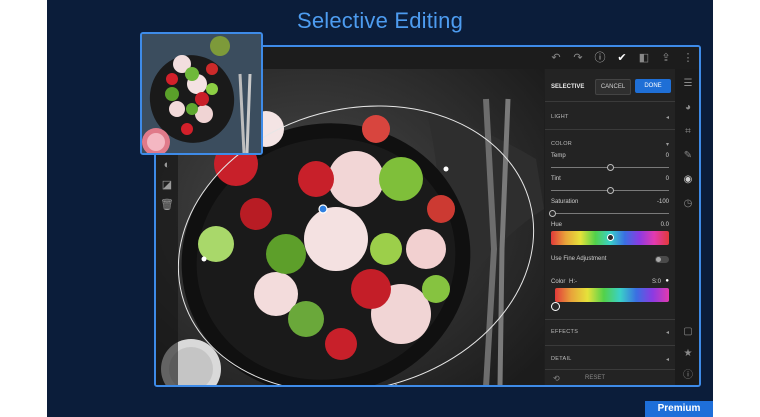 Image resolution: width=760 pixels, height=417 pixels. What do you see at coordinates (688, 84) in the screenshot?
I see `sliders-icon: ☰` at bounding box center [688, 84].